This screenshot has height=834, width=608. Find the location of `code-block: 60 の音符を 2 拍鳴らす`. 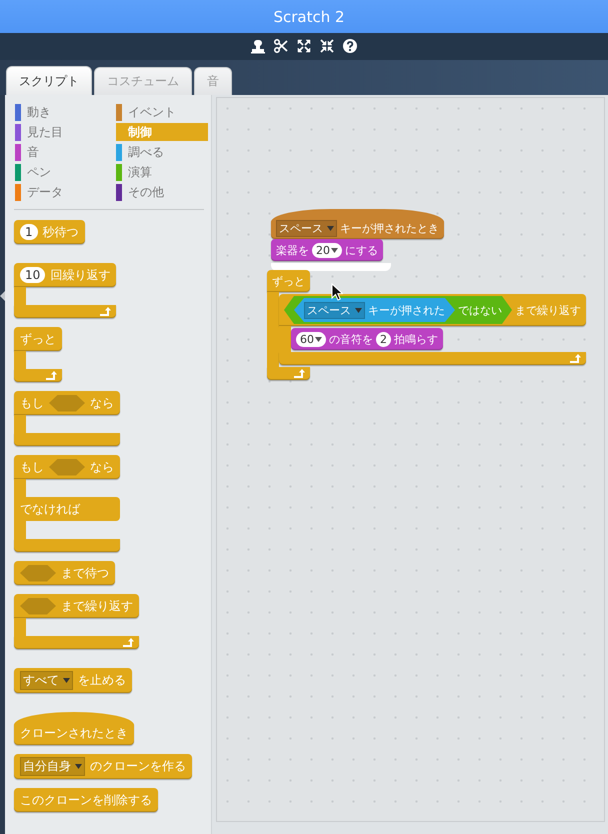

code-block: 60 の音符を 2 拍鳴らす is located at coordinates (367, 339).